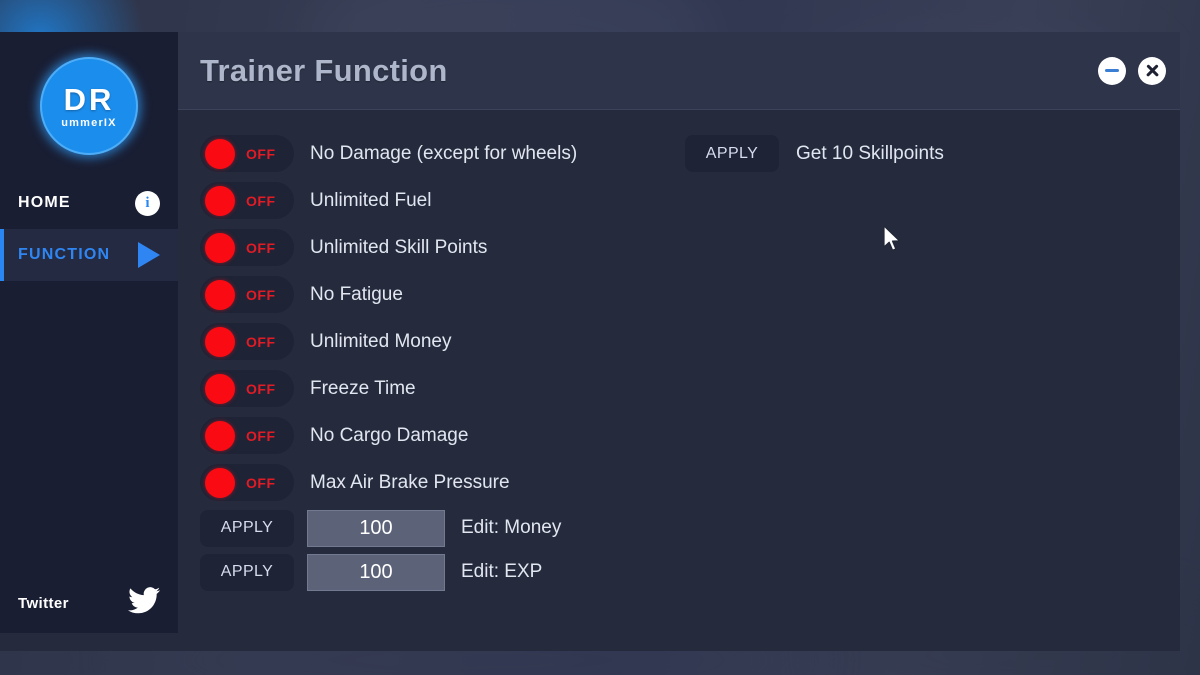 Image resolution: width=1200 pixels, height=675 pixels. What do you see at coordinates (247, 572) in the screenshot?
I see `apply-exp-button: APPLY` at bounding box center [247, 572].